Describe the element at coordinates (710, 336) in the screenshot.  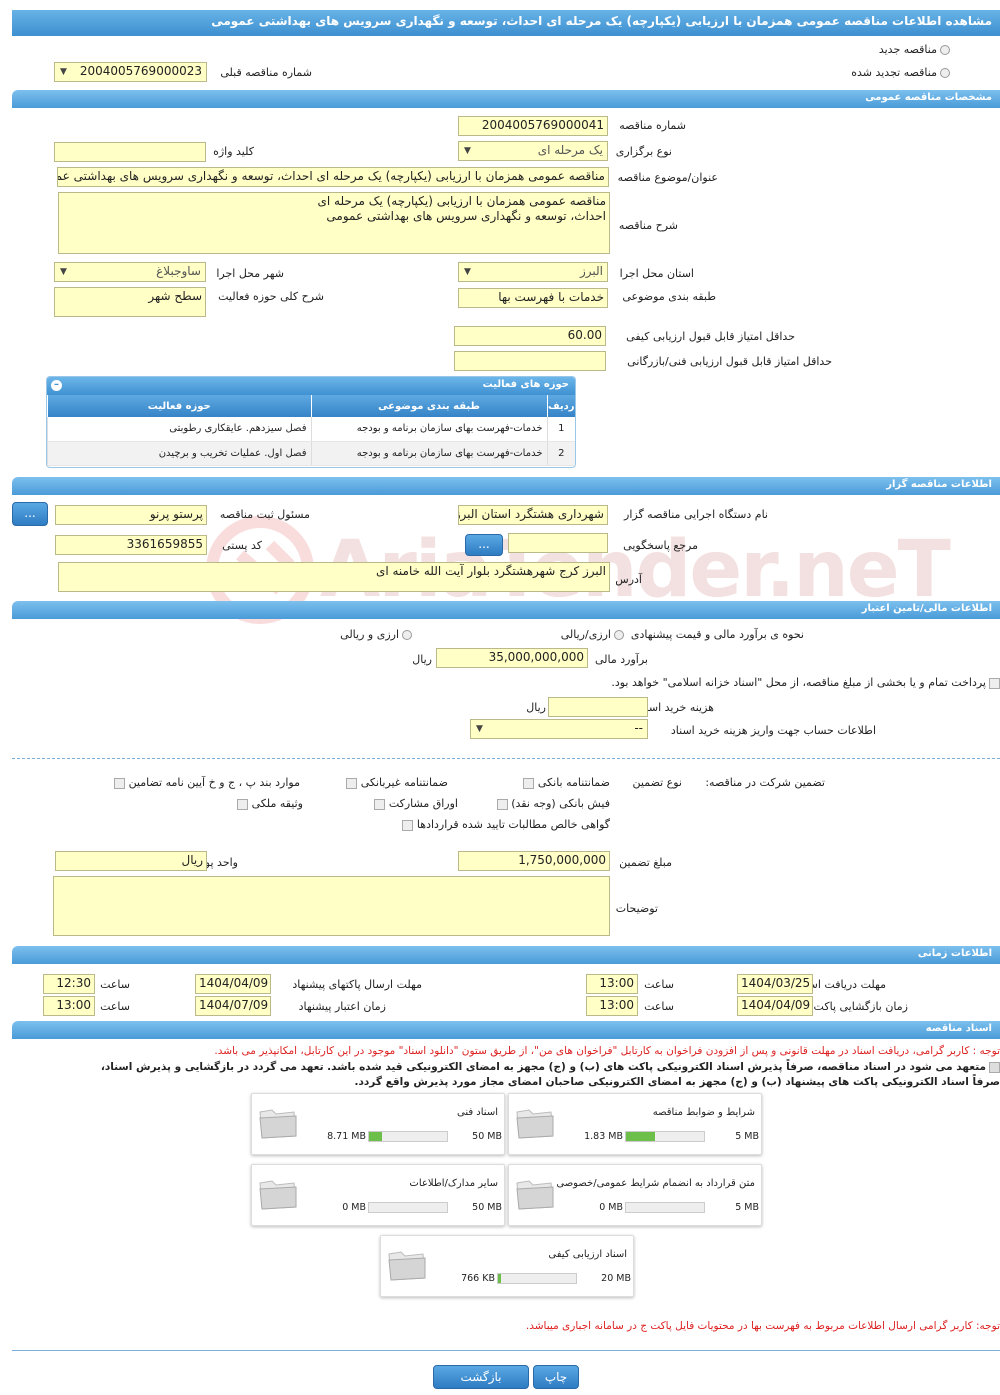
I see `min-quality-label: حداقل امتیاز قابل قبول ارزیابی کیفی` at that location.